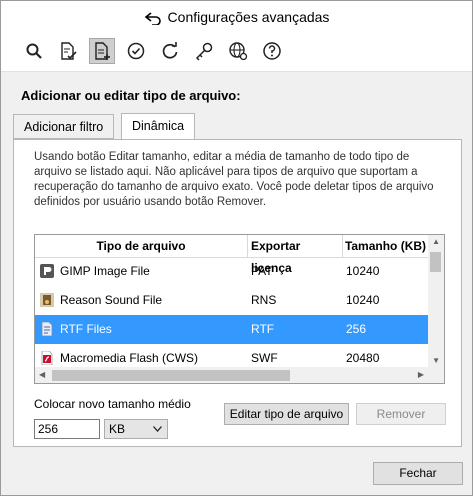  I want to click on unit-value: KB, so click(117, 429).